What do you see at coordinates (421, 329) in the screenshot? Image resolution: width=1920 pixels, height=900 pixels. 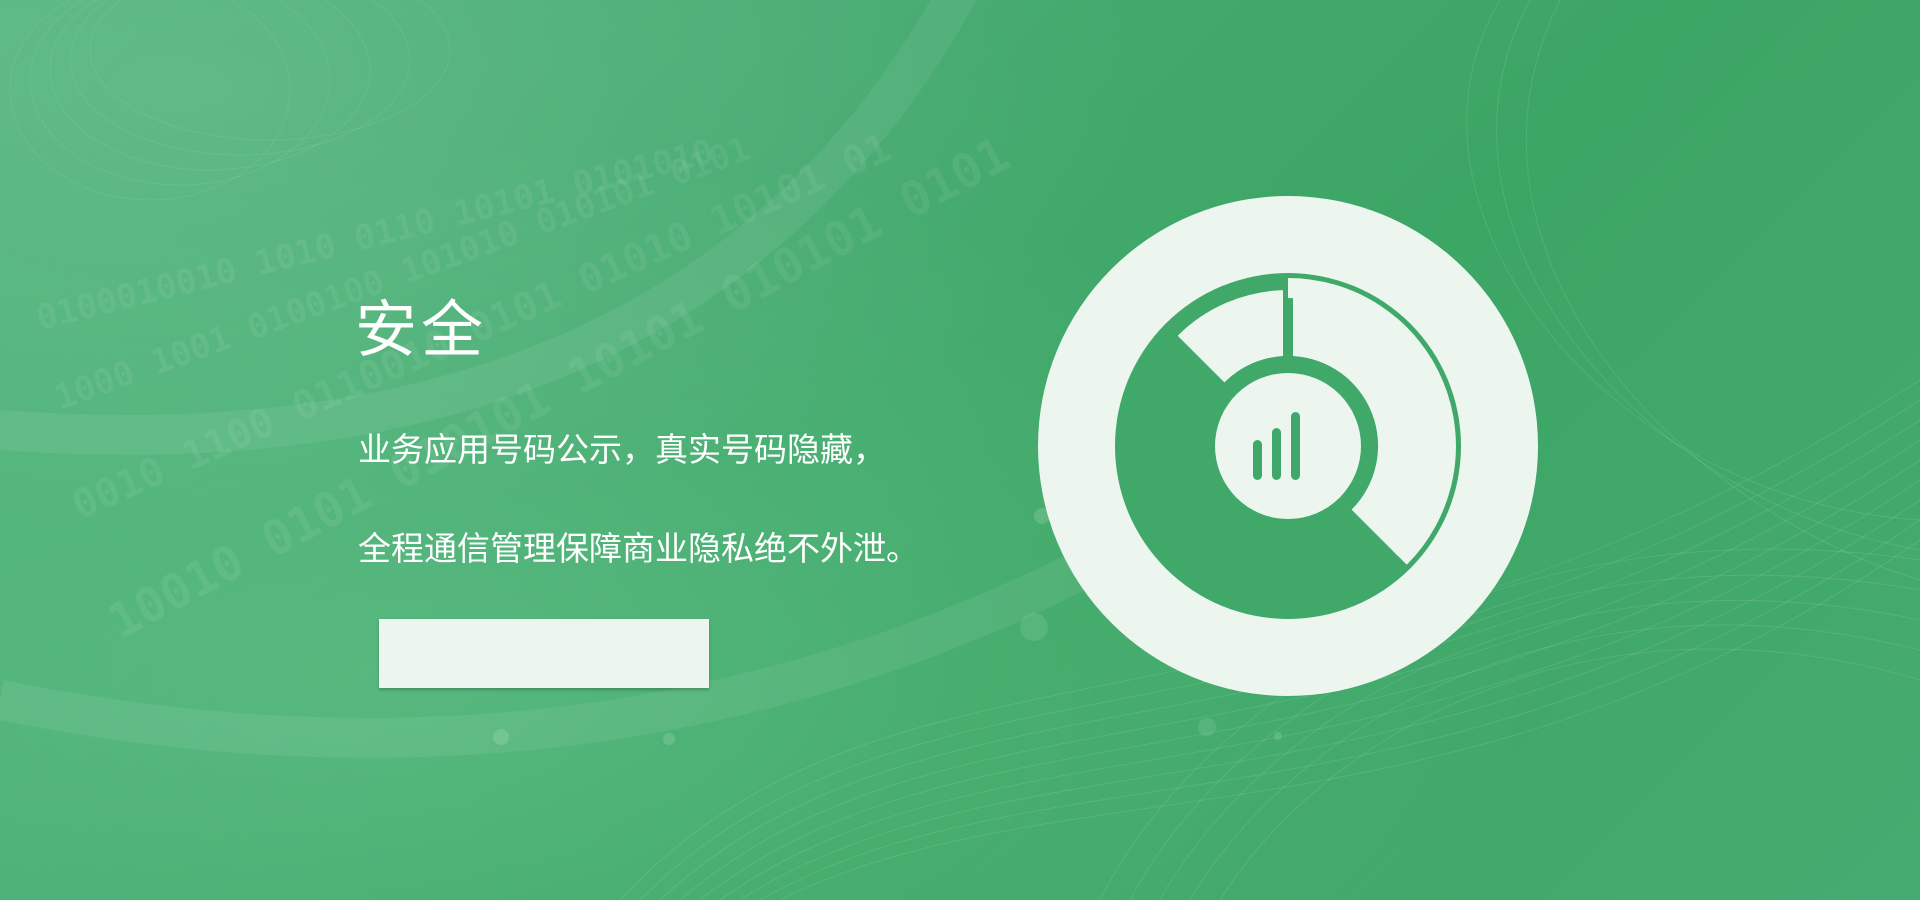 I see `hero-title: 安全` at bounding box center [421, 329].